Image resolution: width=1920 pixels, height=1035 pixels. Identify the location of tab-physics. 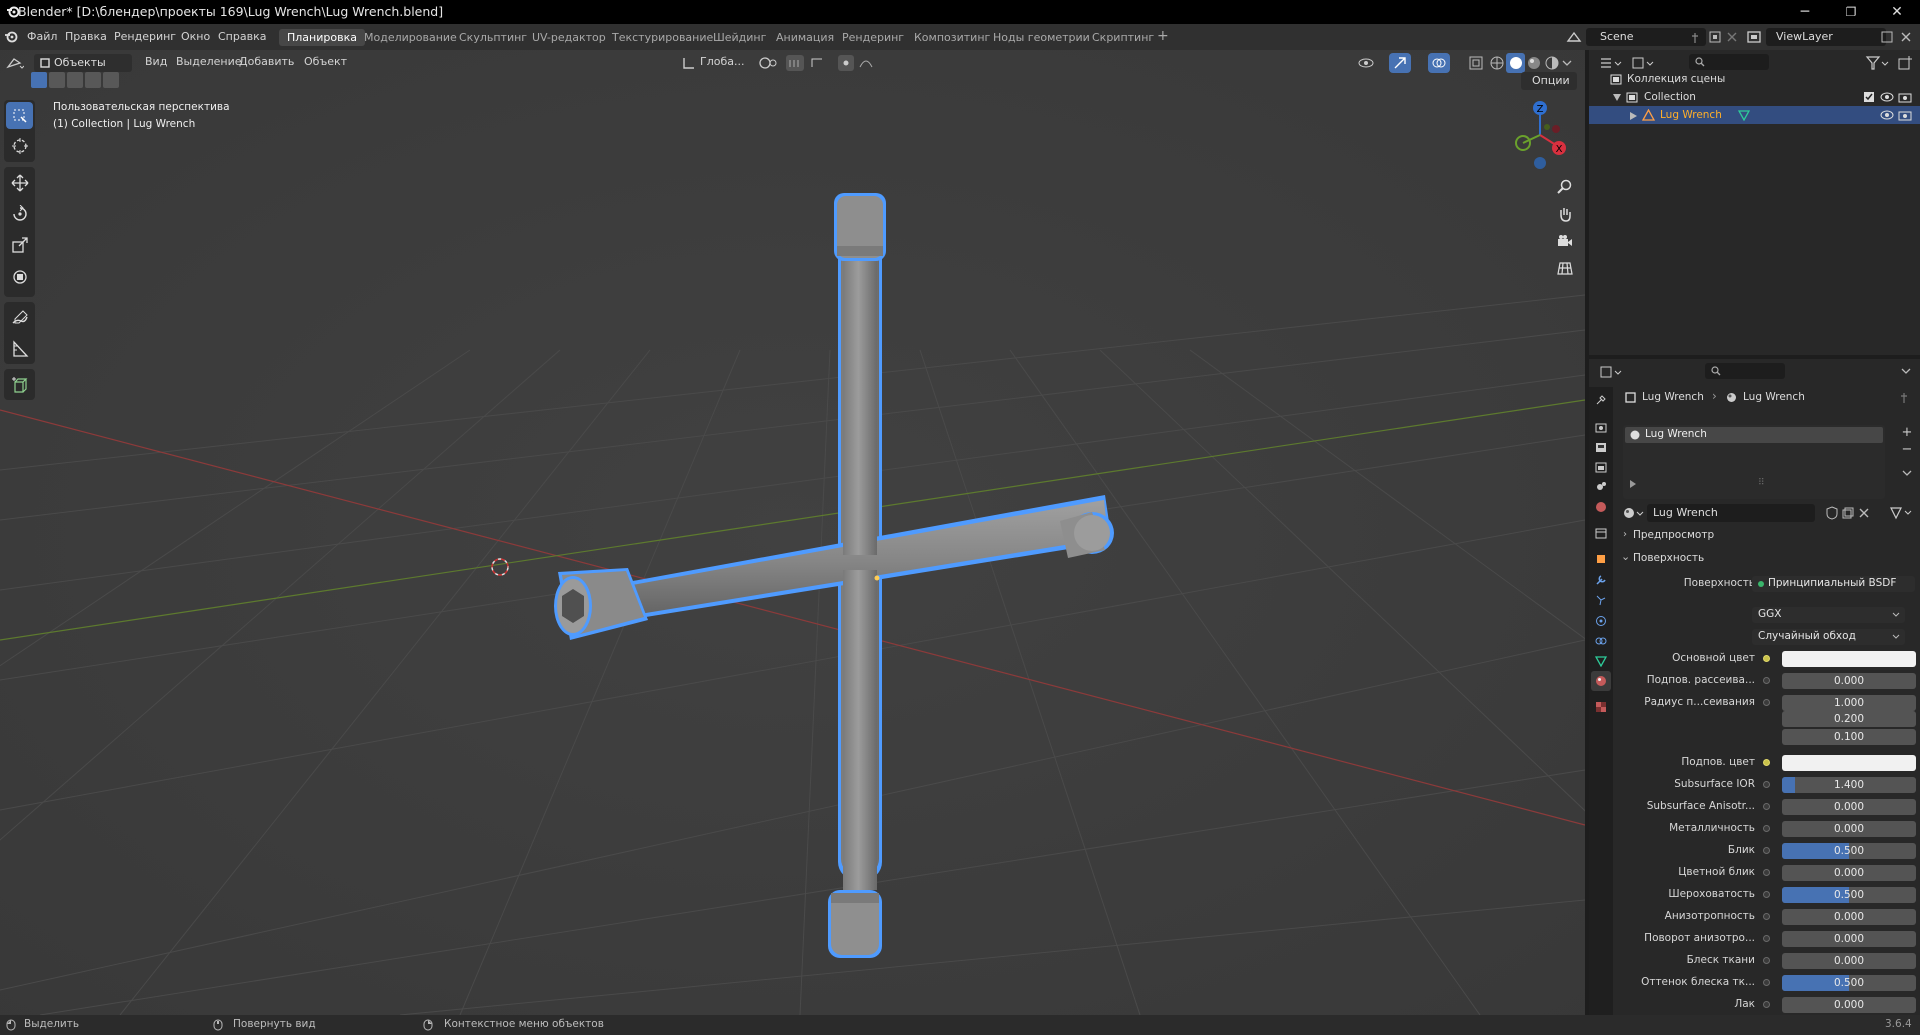
(1601, 621).